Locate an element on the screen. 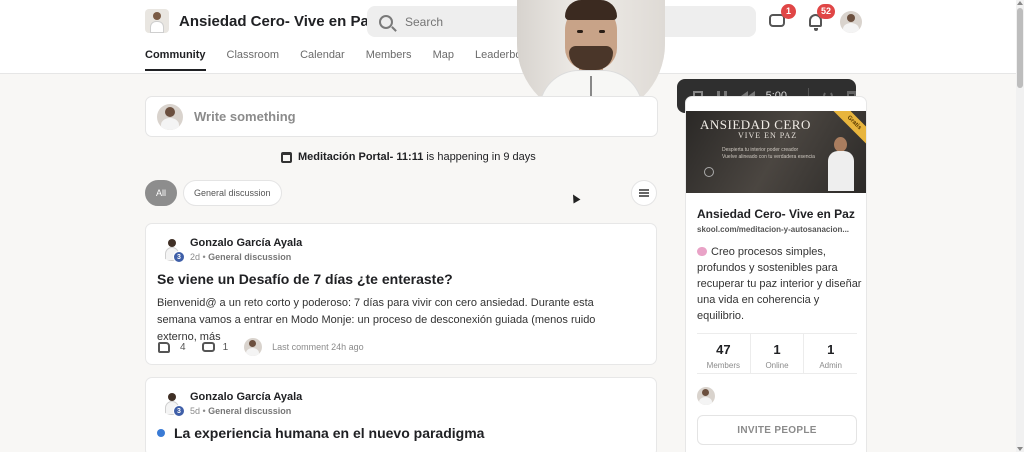 This screenshot has height=452, width=1024. tab-calendar: Calendar is located at coordinates (322, 58).